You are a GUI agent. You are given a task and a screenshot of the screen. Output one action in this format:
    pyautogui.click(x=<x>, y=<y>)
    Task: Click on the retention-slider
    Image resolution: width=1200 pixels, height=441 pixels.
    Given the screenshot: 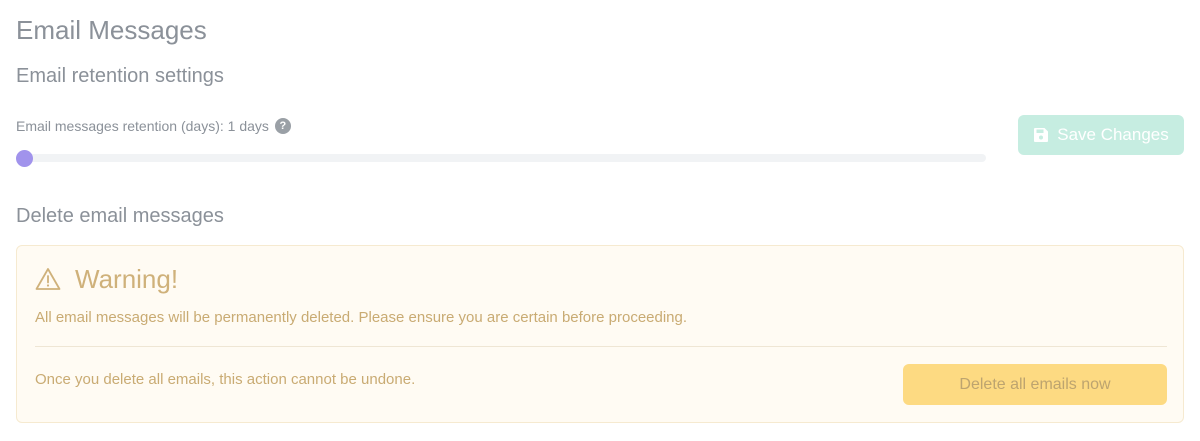 What is the action you would take?
    pyautogui.click(x=501, y=158)
    